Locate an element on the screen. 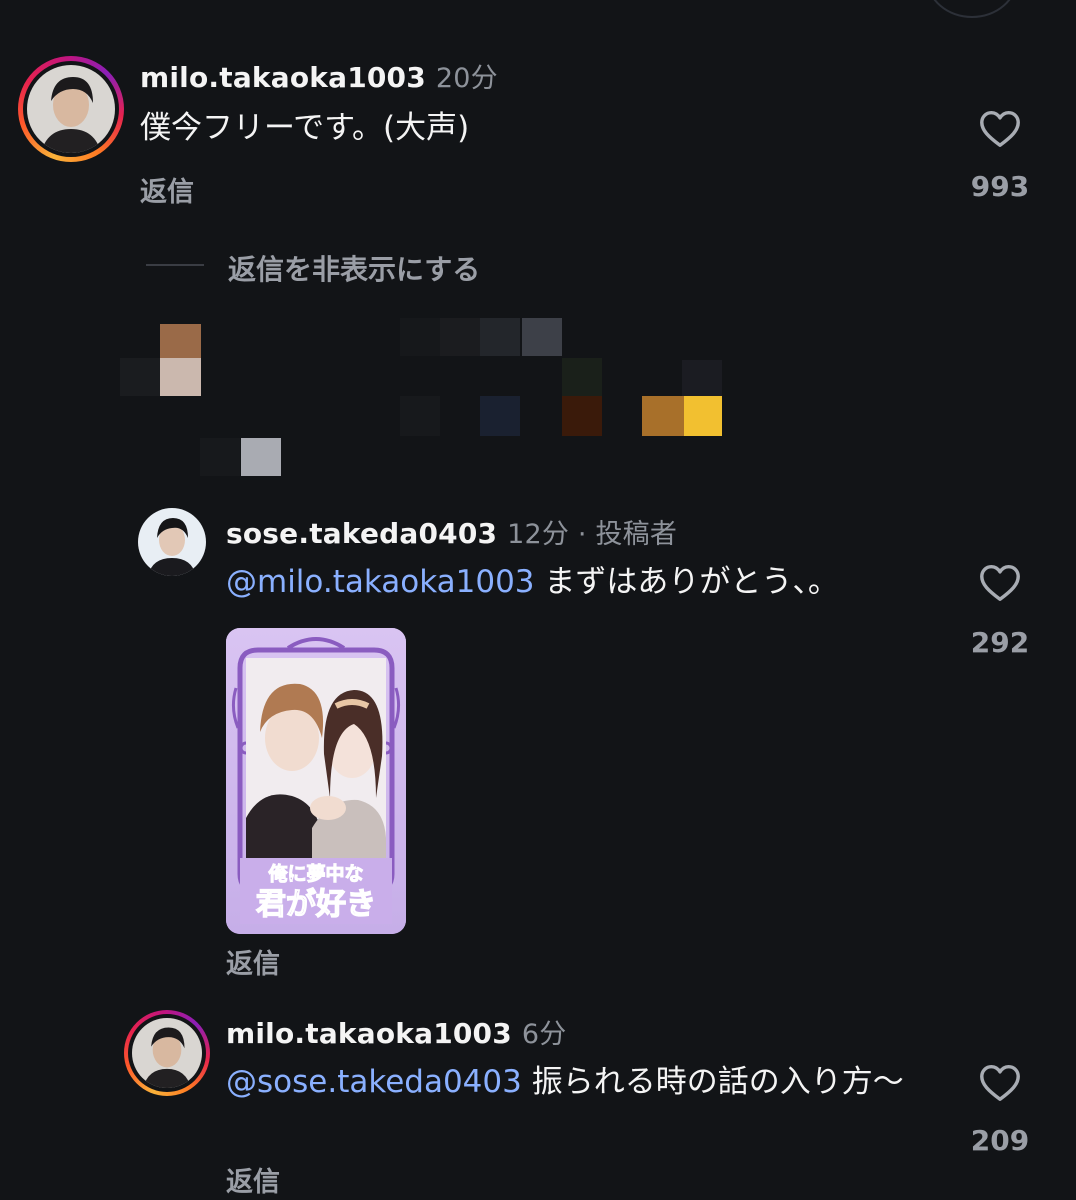  reply-text: @sose.takeda0403 振られる時の話の入り方〜 is located at coordinates (565, 1082).